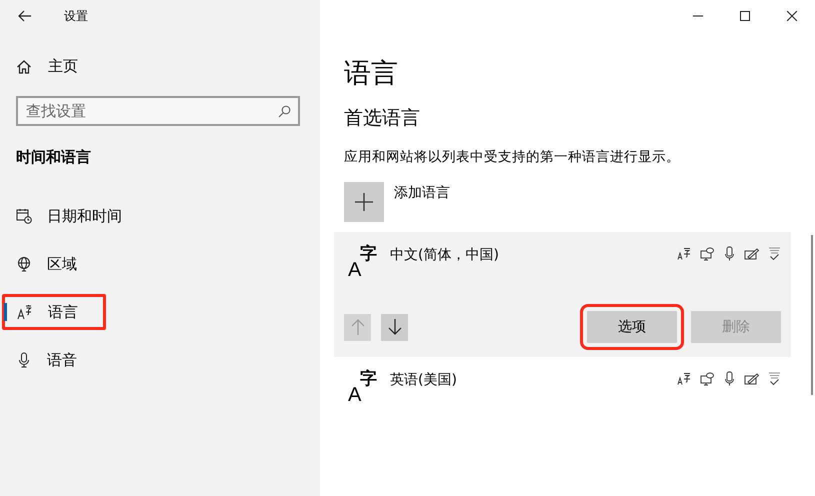  I want to click on nav-item: 语音, so click(70, 360).